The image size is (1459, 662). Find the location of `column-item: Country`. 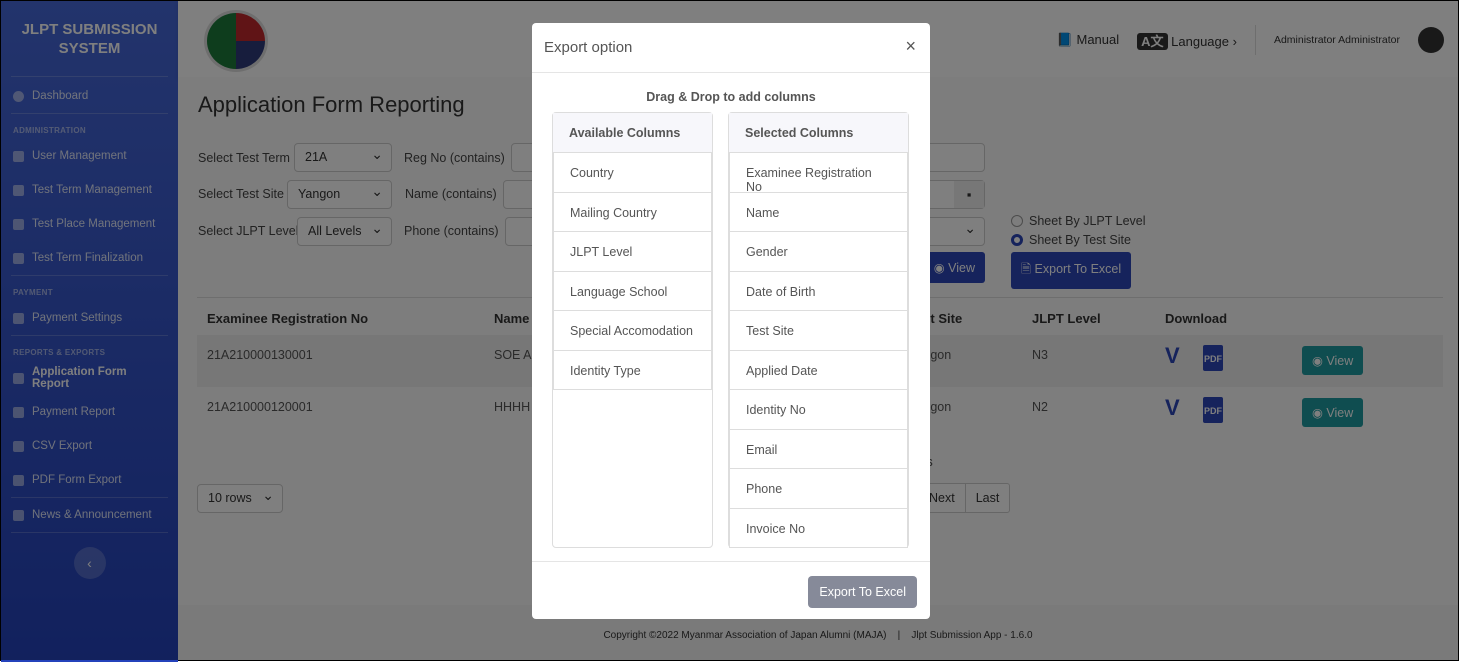

column-item: Country is located at coordinates (632, 173).